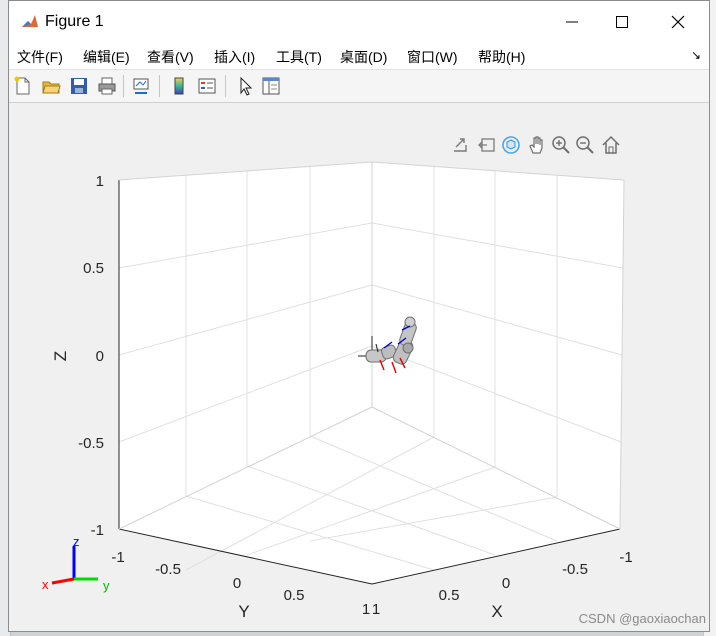 The image size is (716, 636). I want to click on z-tick-label: -0.5, so click(91, 443).